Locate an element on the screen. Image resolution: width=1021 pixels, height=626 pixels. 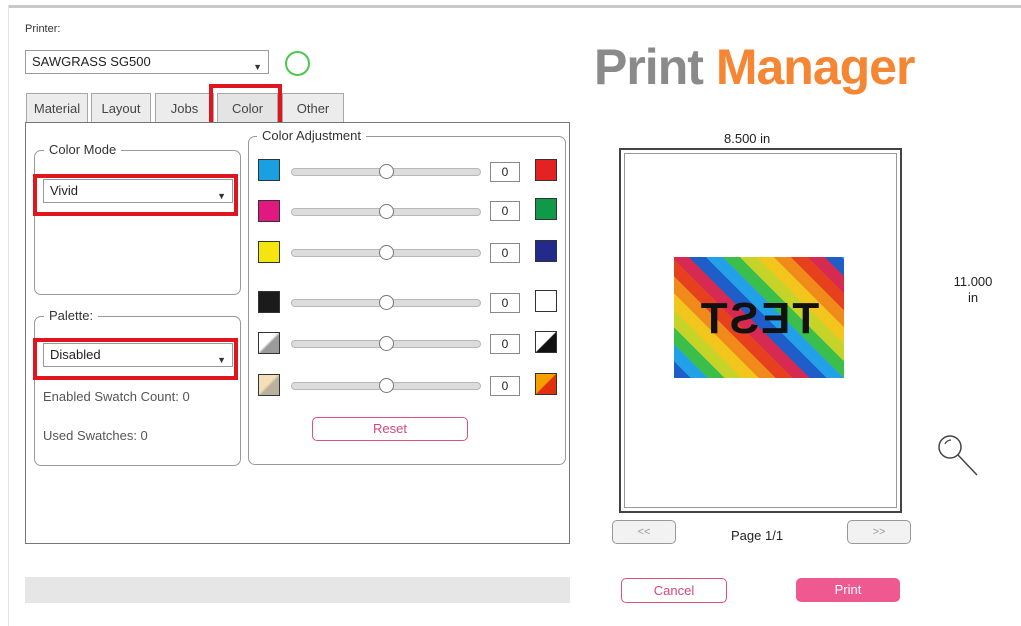
page-height-label: 11.000 in is located at coordinates (973, 290).